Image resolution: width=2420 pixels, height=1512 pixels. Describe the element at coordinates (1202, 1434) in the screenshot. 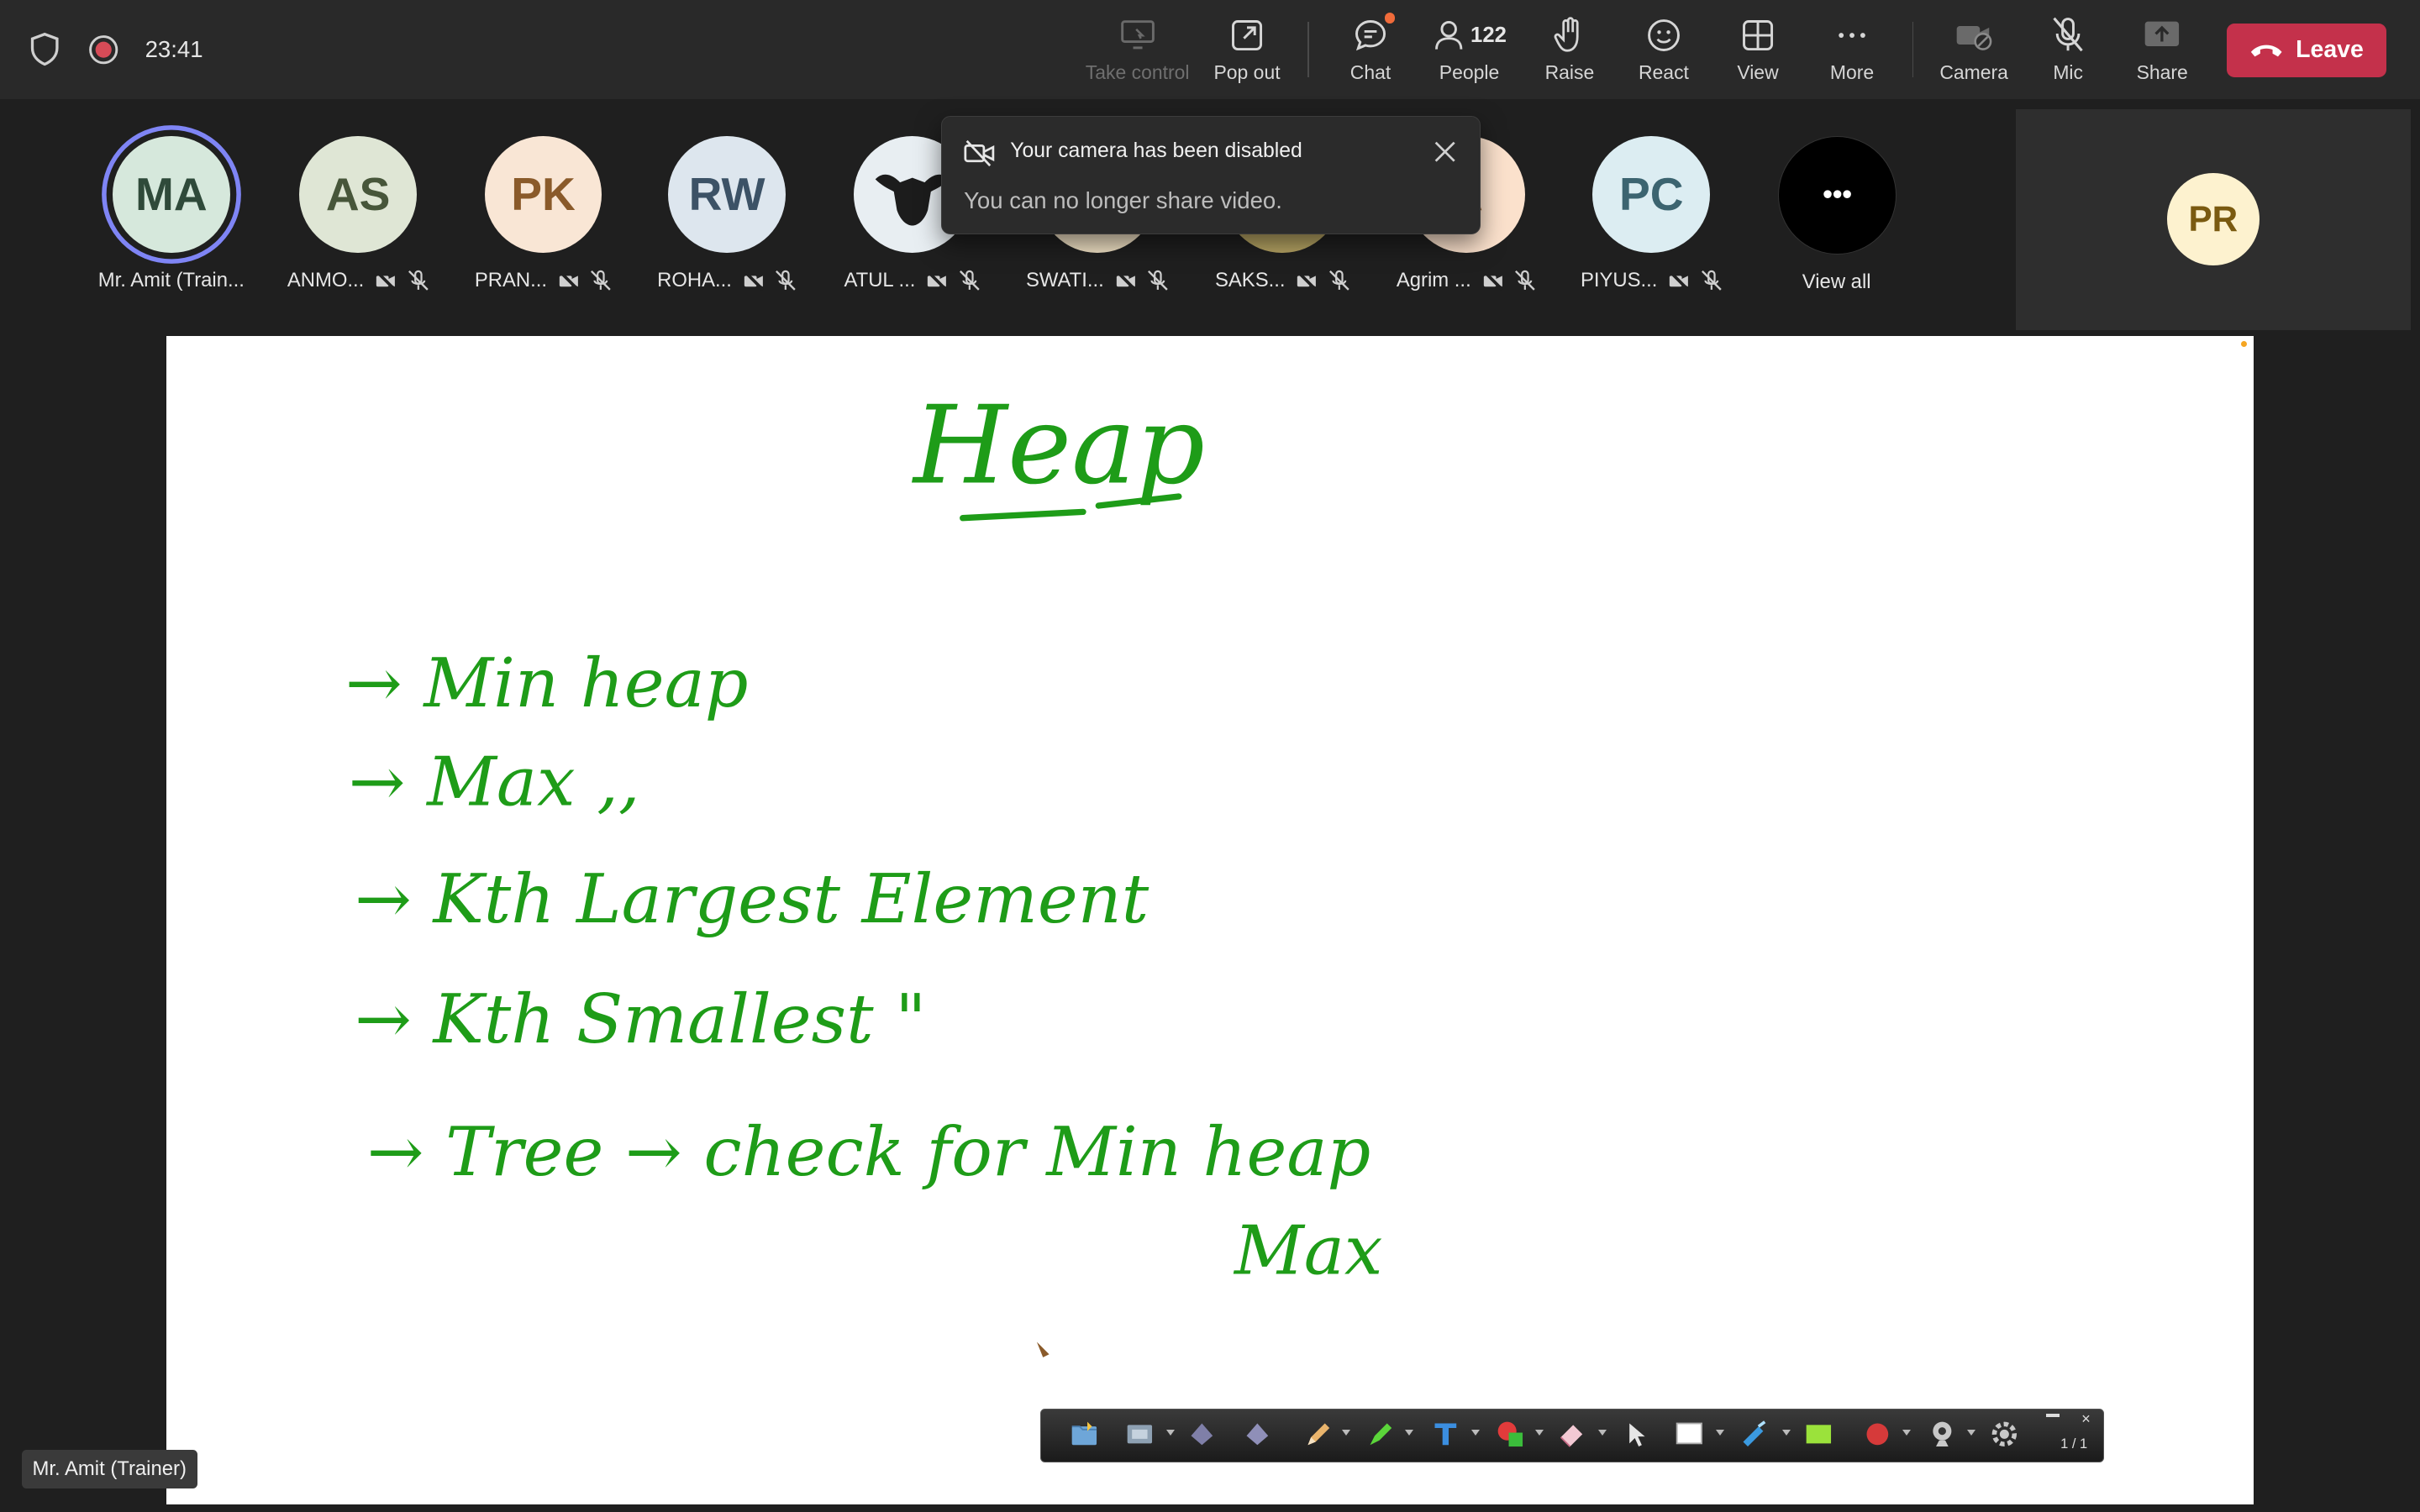

I see `undo-icon` at that location.